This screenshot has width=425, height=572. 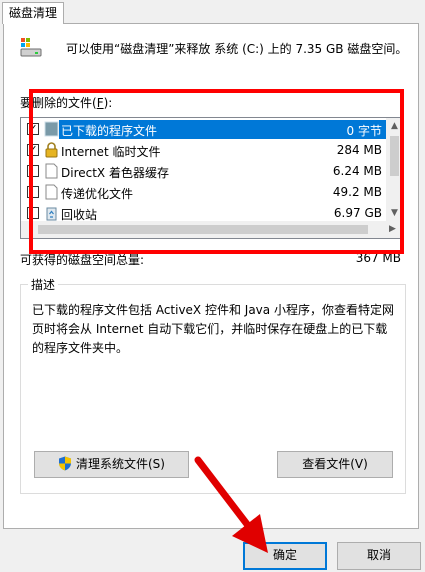 I want to click on list-item-size: 49.2 MB, so click(x=357, y=192).